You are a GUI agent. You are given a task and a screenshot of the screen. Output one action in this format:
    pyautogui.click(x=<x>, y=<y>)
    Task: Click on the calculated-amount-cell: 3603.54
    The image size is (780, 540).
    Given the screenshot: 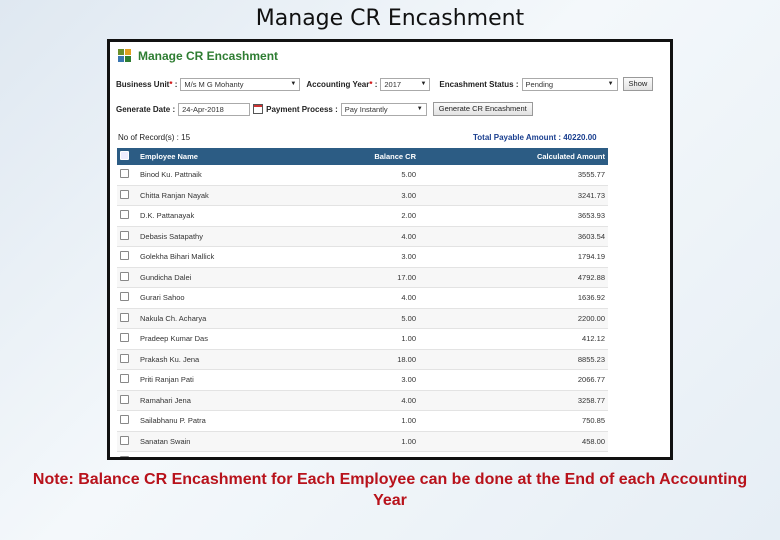 What is the action you would take?
    pyautogui.click(x=519, y=236)
    